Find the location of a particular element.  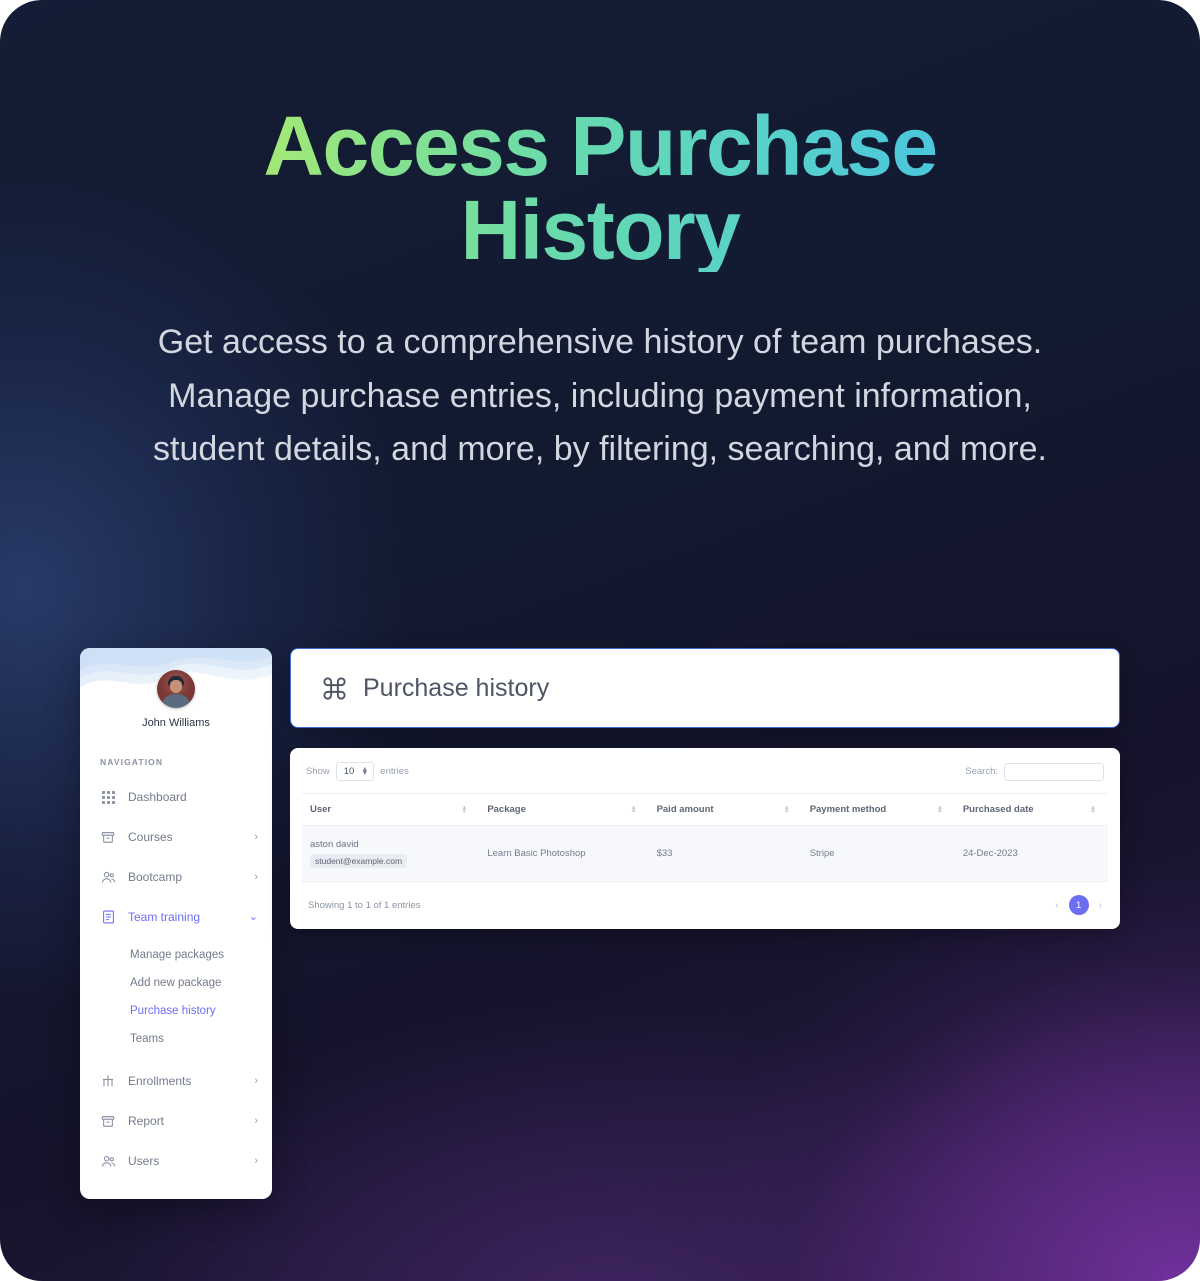

page-length-value: 10 is located at coordinates (349, 771).